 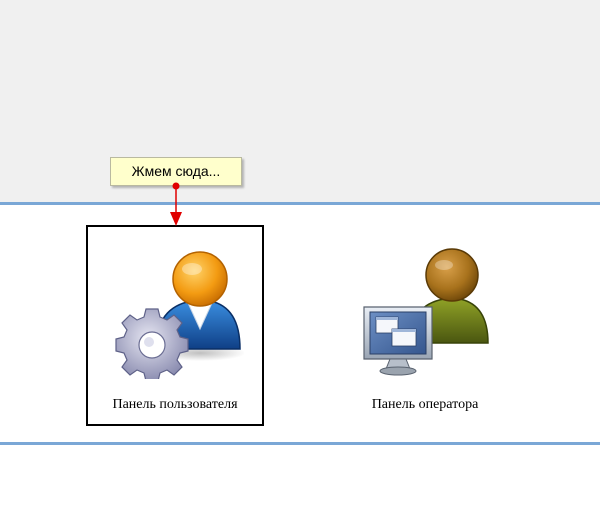 What do you see at coordinates (427, 312) in the screenshot?
I see `operator-monitor-icon` at bounding box center [427, 312].